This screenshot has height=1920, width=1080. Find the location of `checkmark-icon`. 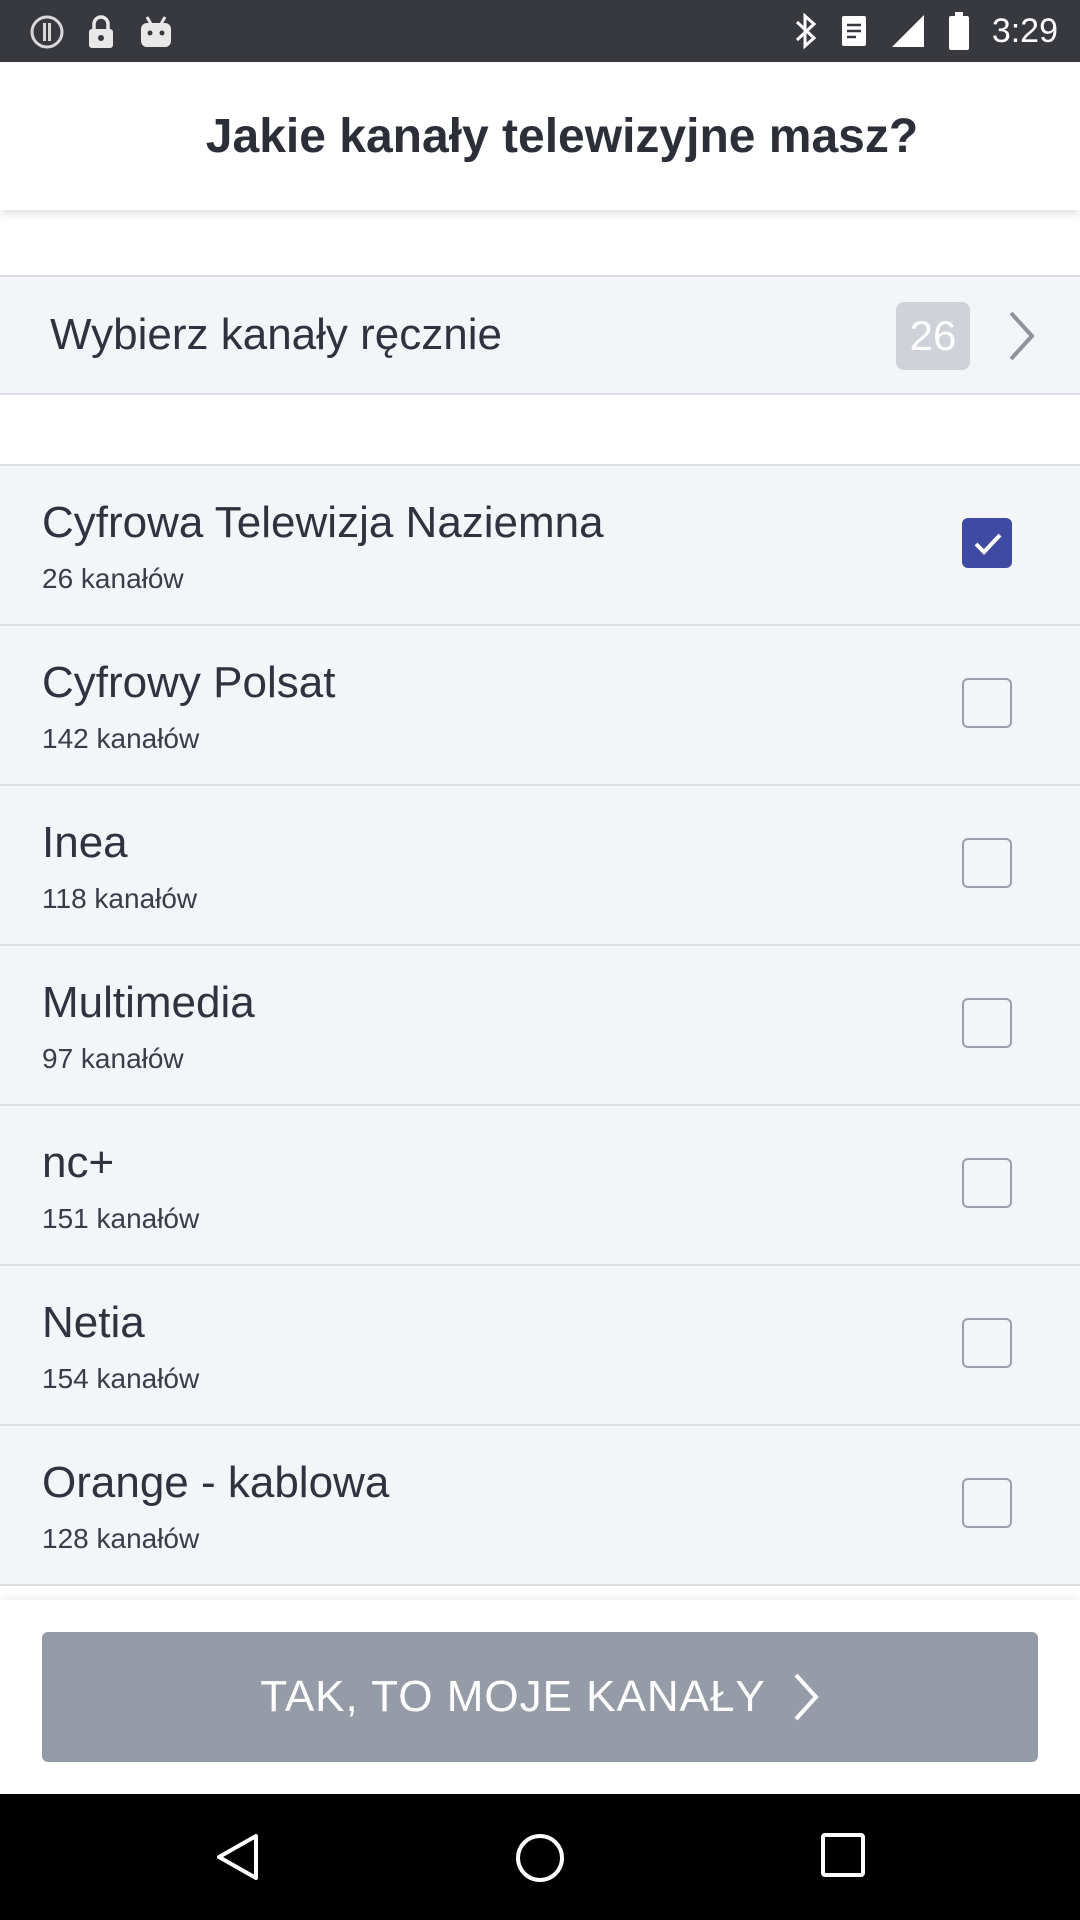

checkmark-icon is located at coordinates (988, 544).